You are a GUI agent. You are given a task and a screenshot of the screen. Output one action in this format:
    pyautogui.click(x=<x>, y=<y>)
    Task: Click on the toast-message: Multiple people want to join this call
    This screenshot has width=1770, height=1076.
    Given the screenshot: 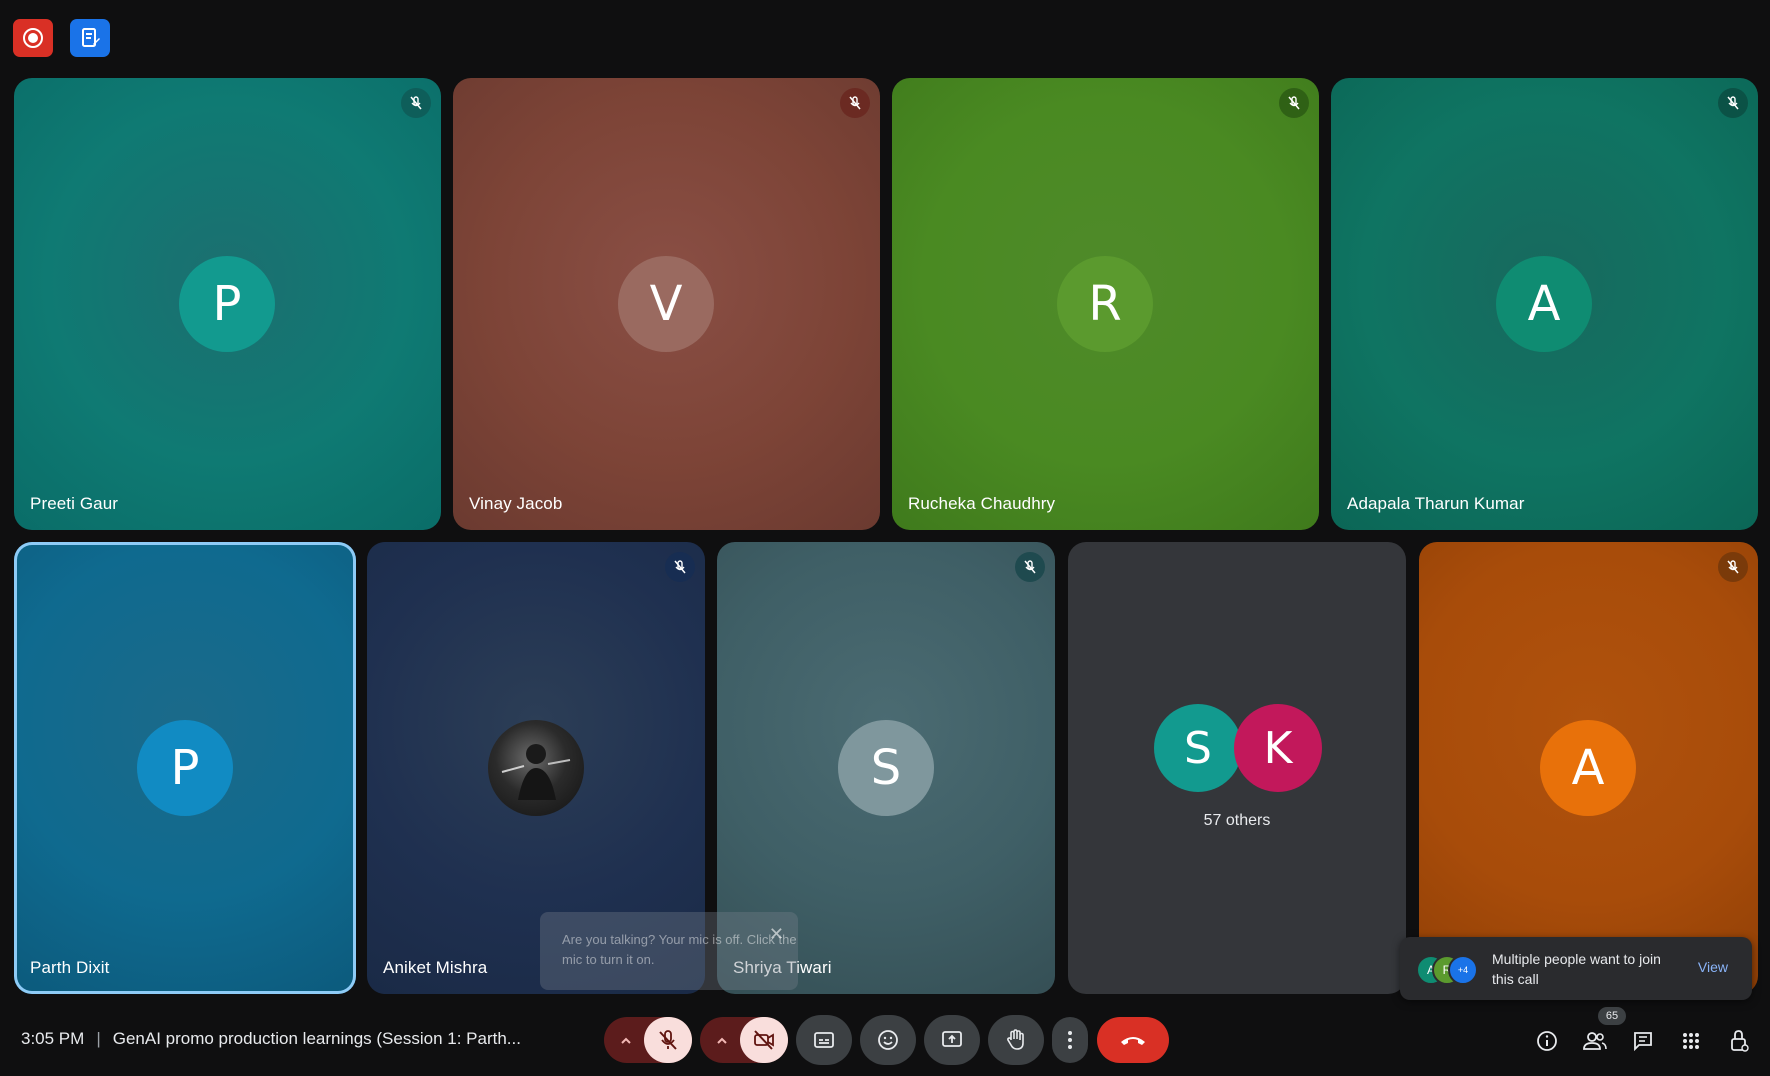 What is the action you would take?
    pyautogui.click(x=1576, y=969)
    